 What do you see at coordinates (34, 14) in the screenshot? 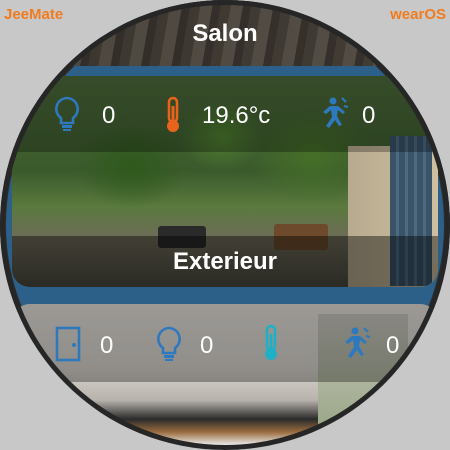
I see `app-brand-label: JeeMate` at bounding box center [34, 14].